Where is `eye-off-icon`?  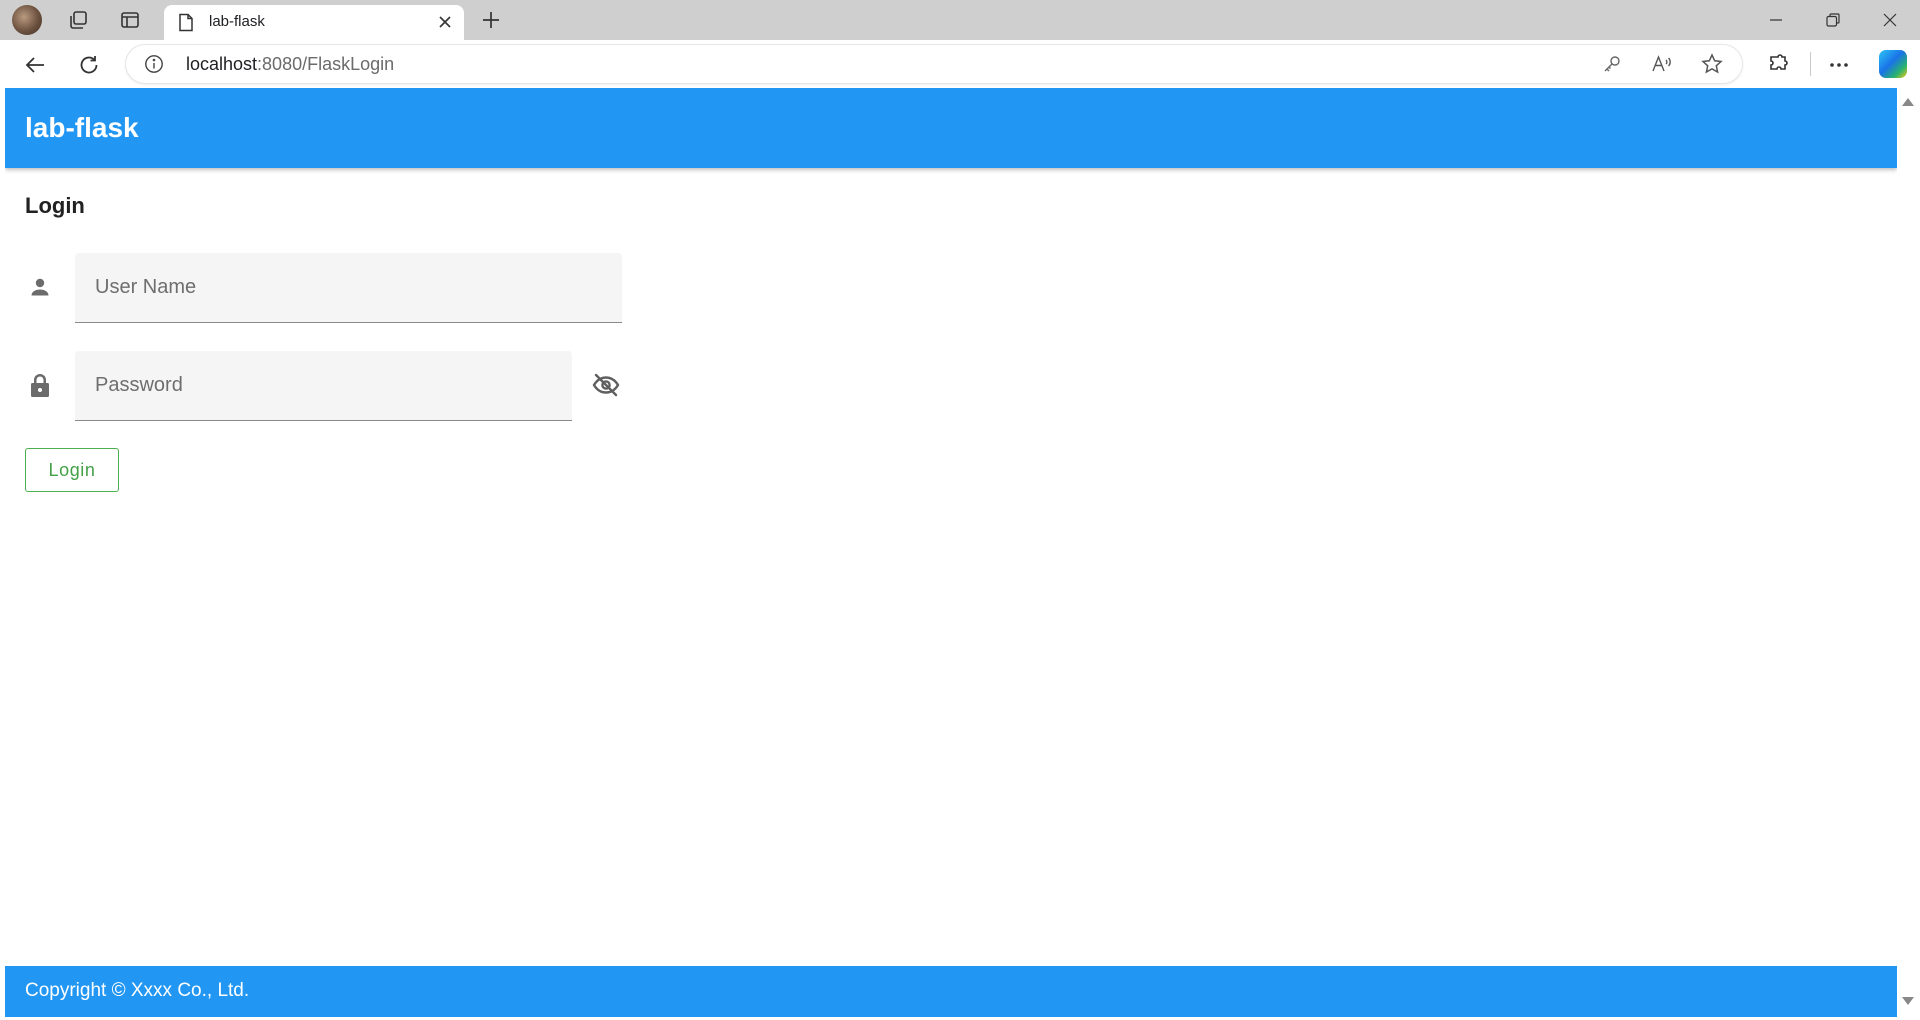
eye-off-icon is located at coordinates (606, 385).